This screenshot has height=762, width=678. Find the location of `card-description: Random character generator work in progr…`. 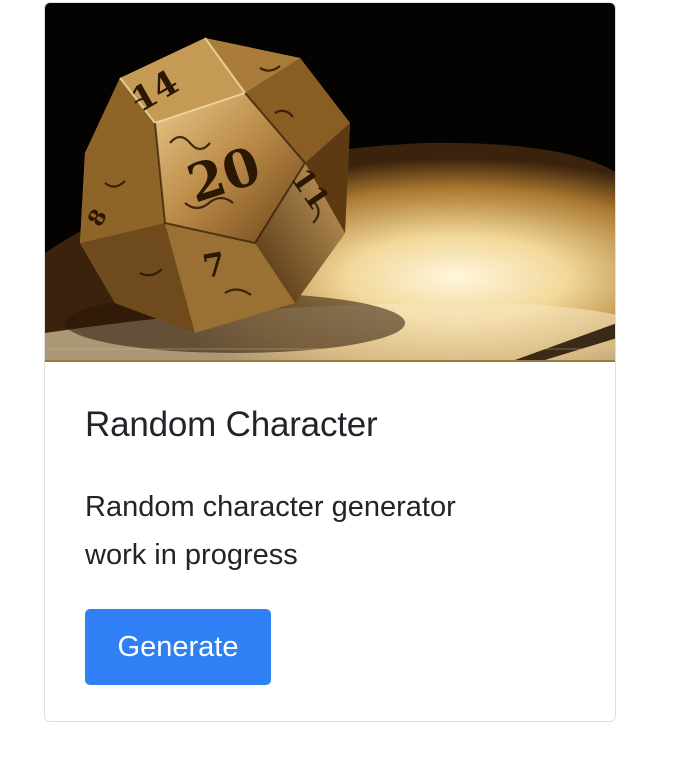

card-description: Random character generator work in progr… is located at coordinates (270, 531).